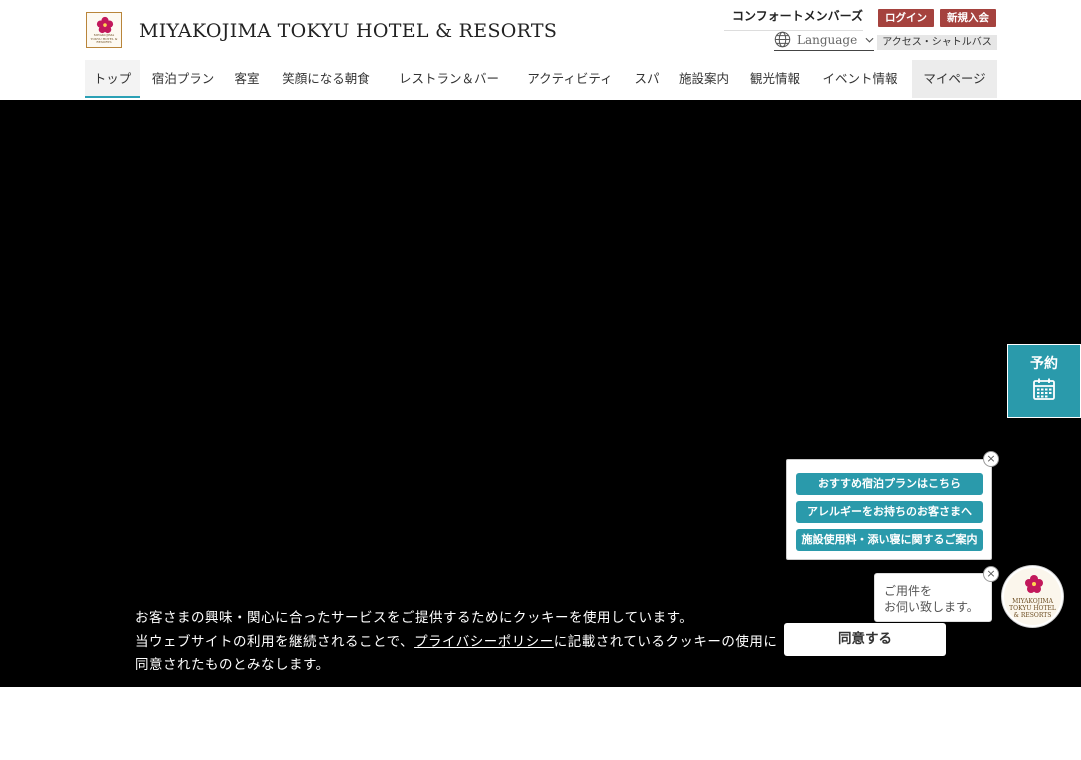  What do you see at coordinates (183, 79) in the screenshot?
I see `nav-item-plans: 宿泊プラン` at bounding box center [183, 79].